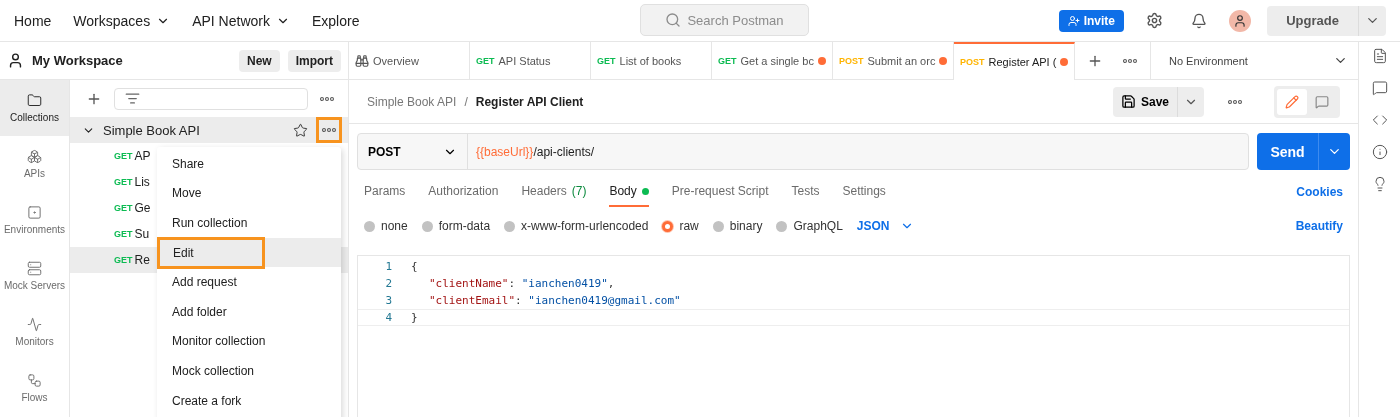 This screenshot has width=1400, height=417. I want to click on collection-row: Simple Book API, so click(209, 130).